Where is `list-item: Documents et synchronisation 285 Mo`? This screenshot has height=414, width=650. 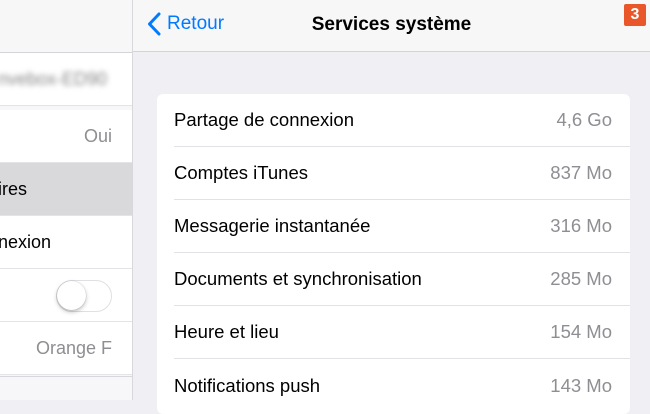 list-item: Documents et synchronisation 285 Mo is located at coordinates (402, 279).